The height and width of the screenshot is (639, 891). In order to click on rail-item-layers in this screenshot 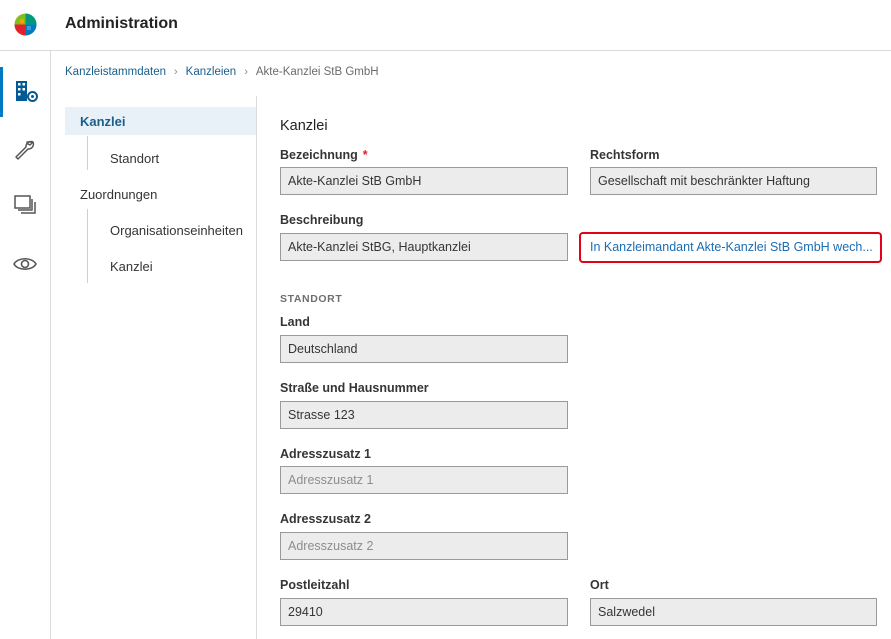, I will do `click(25, 204)`.